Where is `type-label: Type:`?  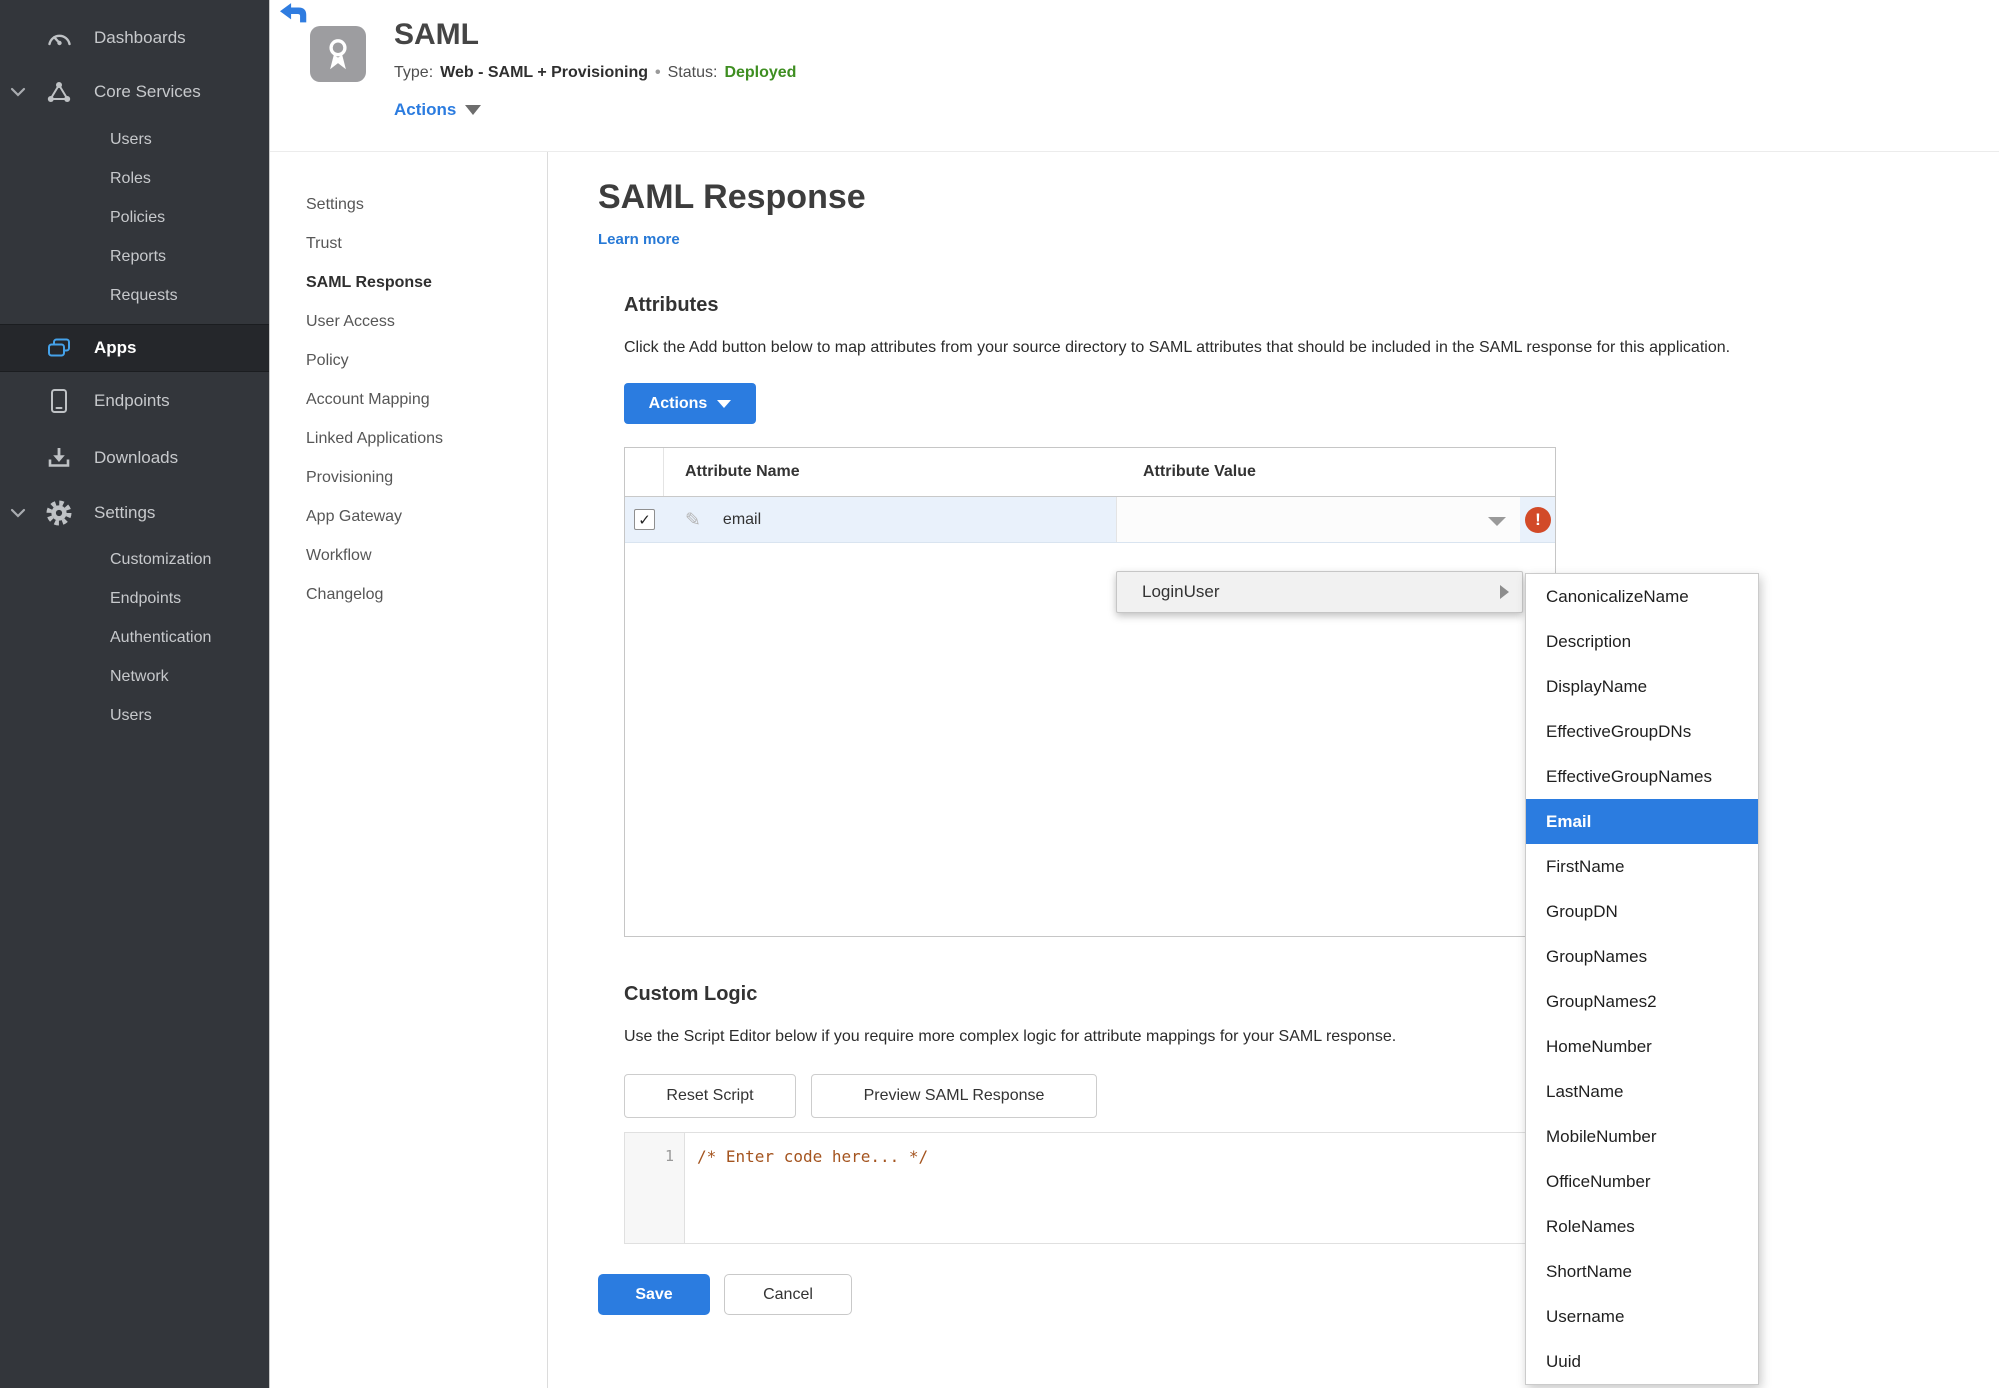 type-label: Type: is located at coordinates (414, 72).